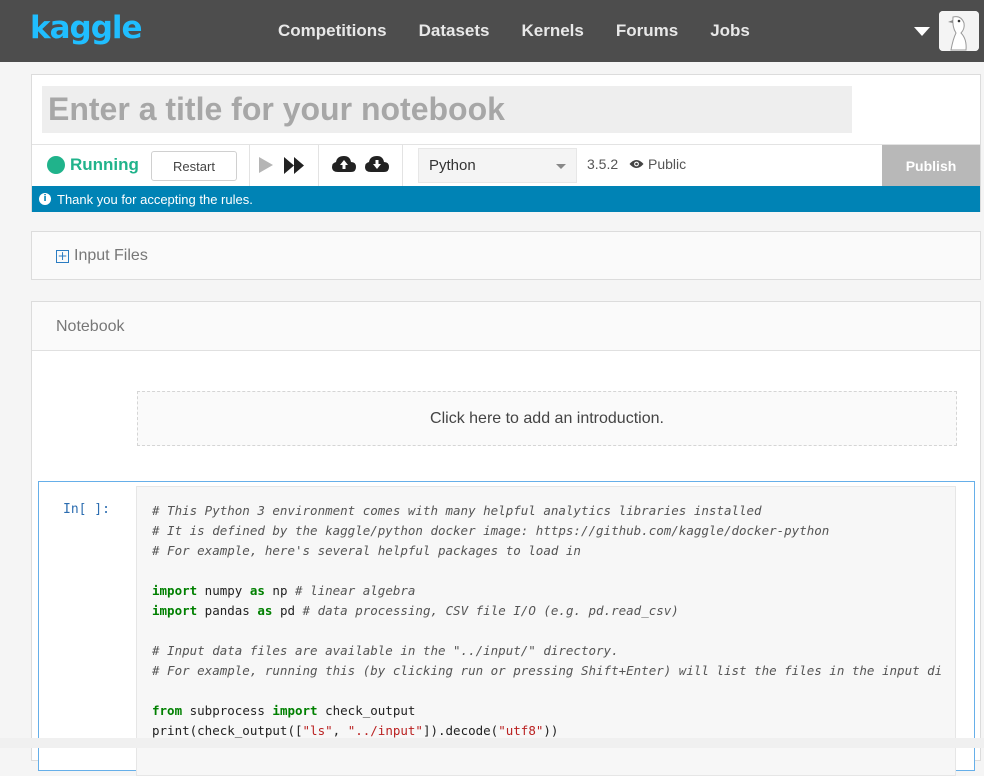 This screenshot has height=776, width=984. I want to click on cloud-upload-icon, so click(344, 164).